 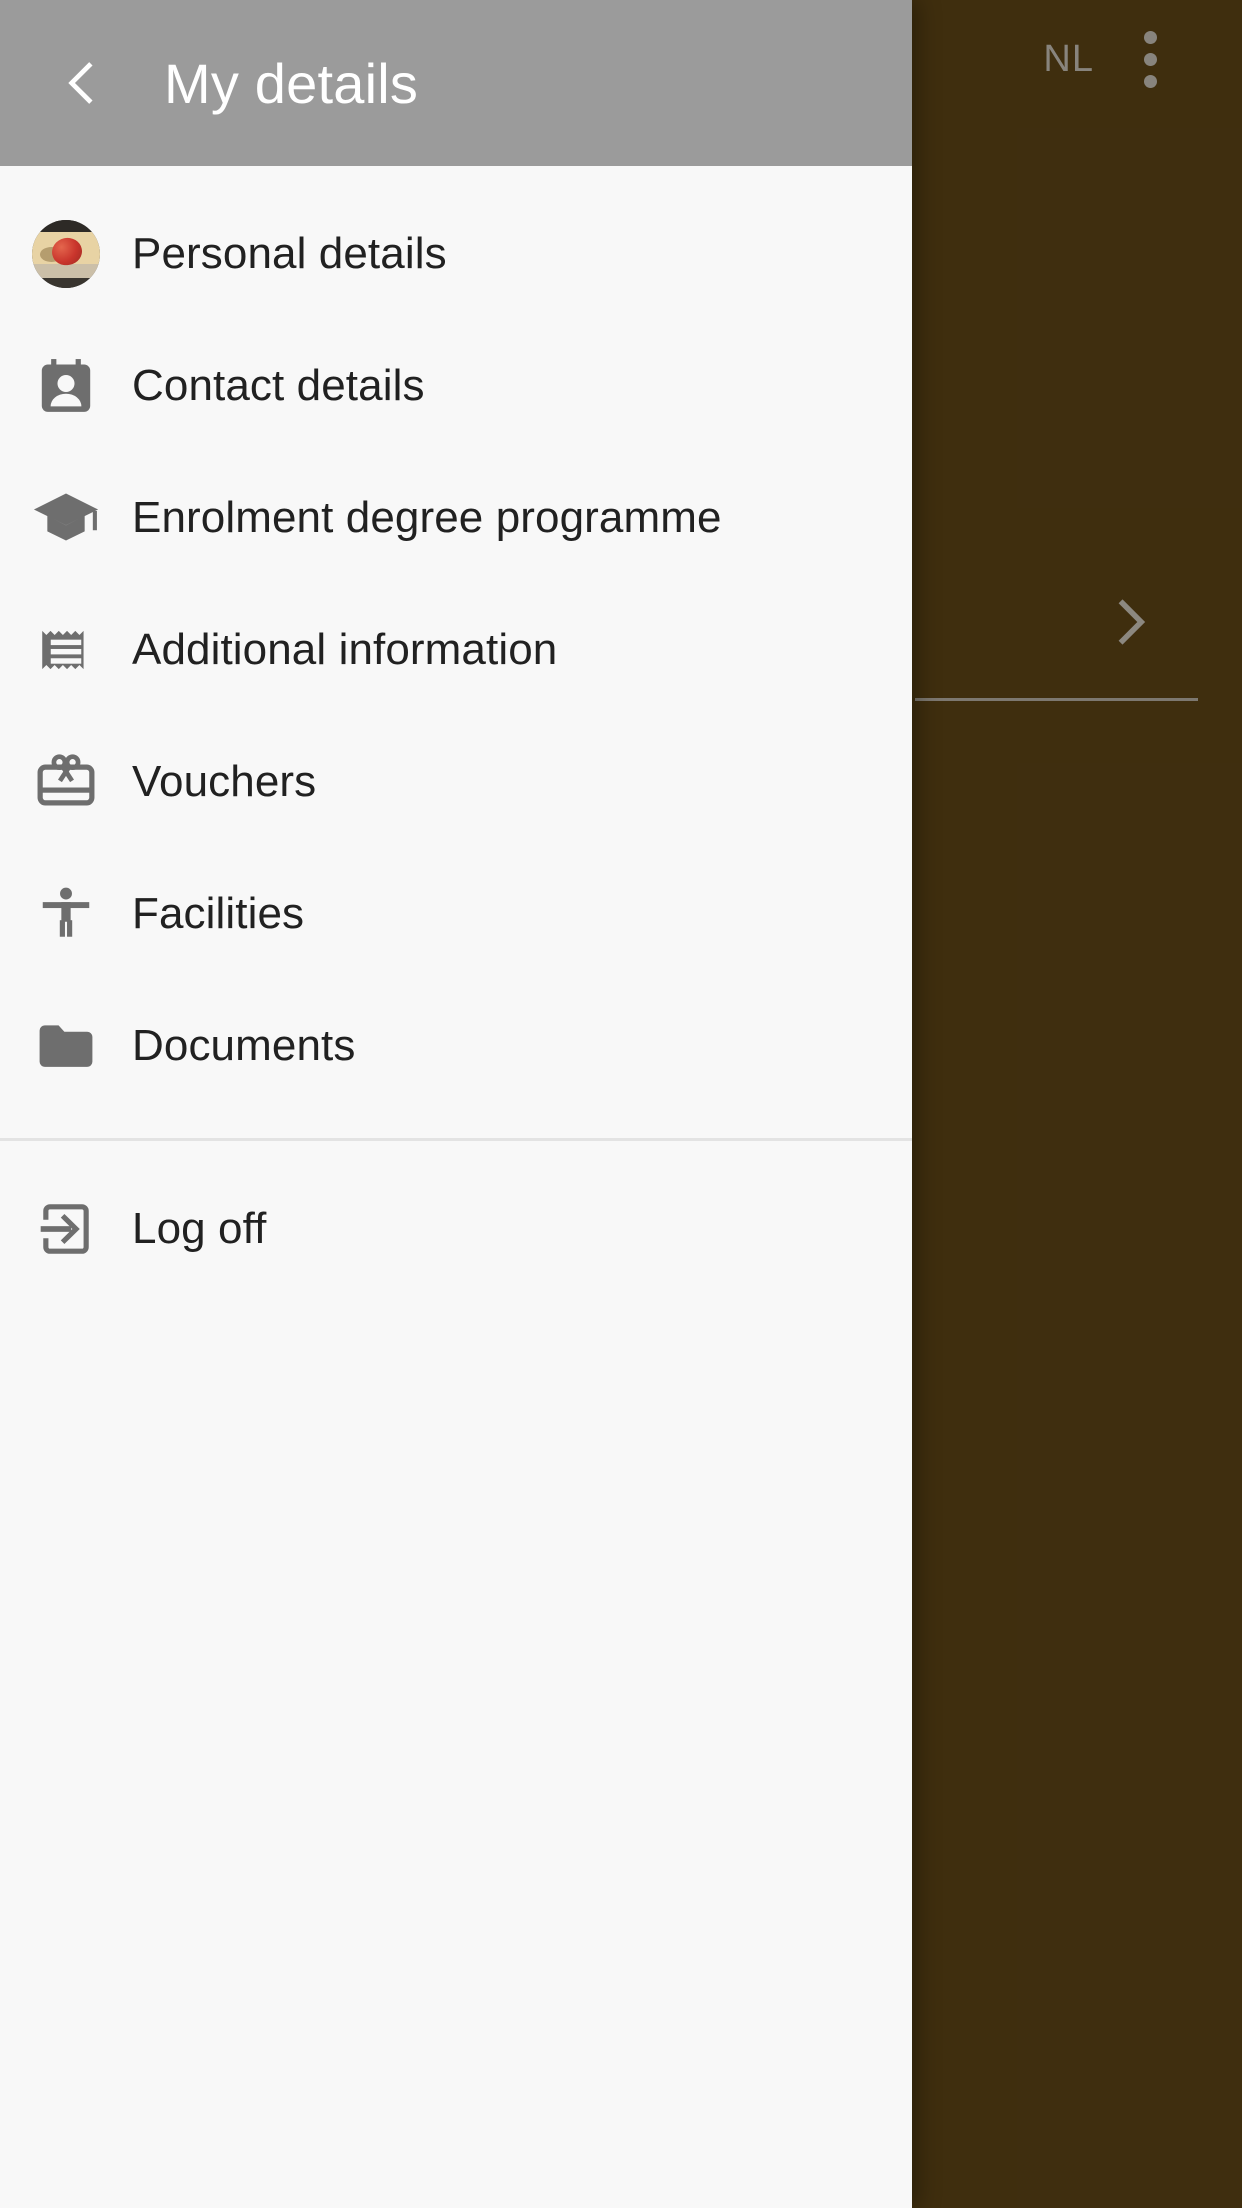 What do you see at coordinates (66, 386) in the screenshot?
I see `contact-badge-icon` at bounding box center [66, 386].